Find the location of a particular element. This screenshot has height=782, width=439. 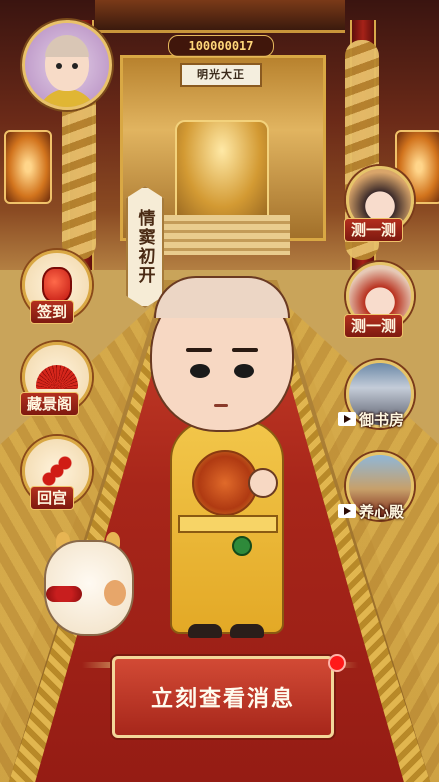

character-belt is located at coordinates (228, 524).